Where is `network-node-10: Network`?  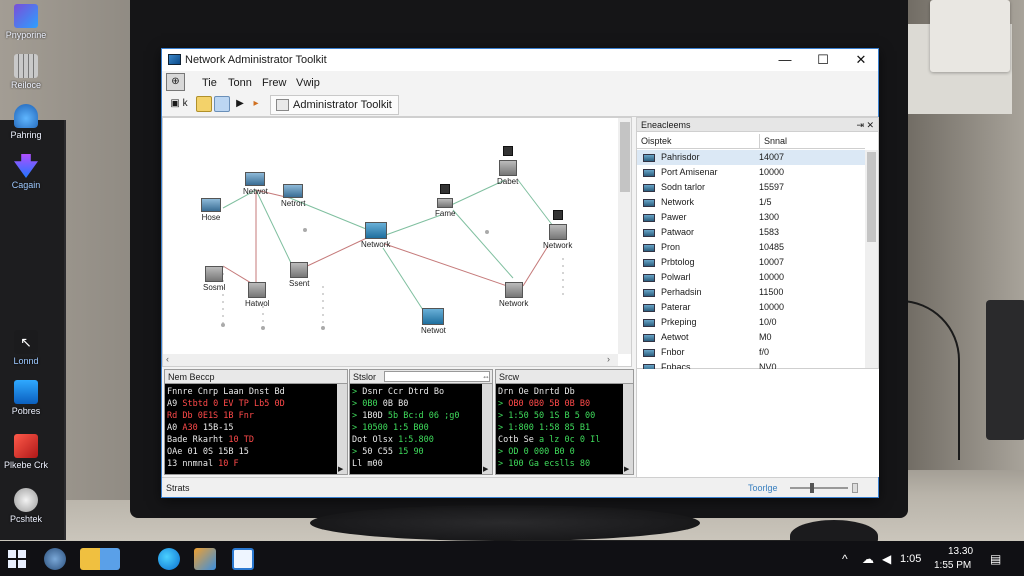
network-node-10: Network is located at coordinates (513, 295).